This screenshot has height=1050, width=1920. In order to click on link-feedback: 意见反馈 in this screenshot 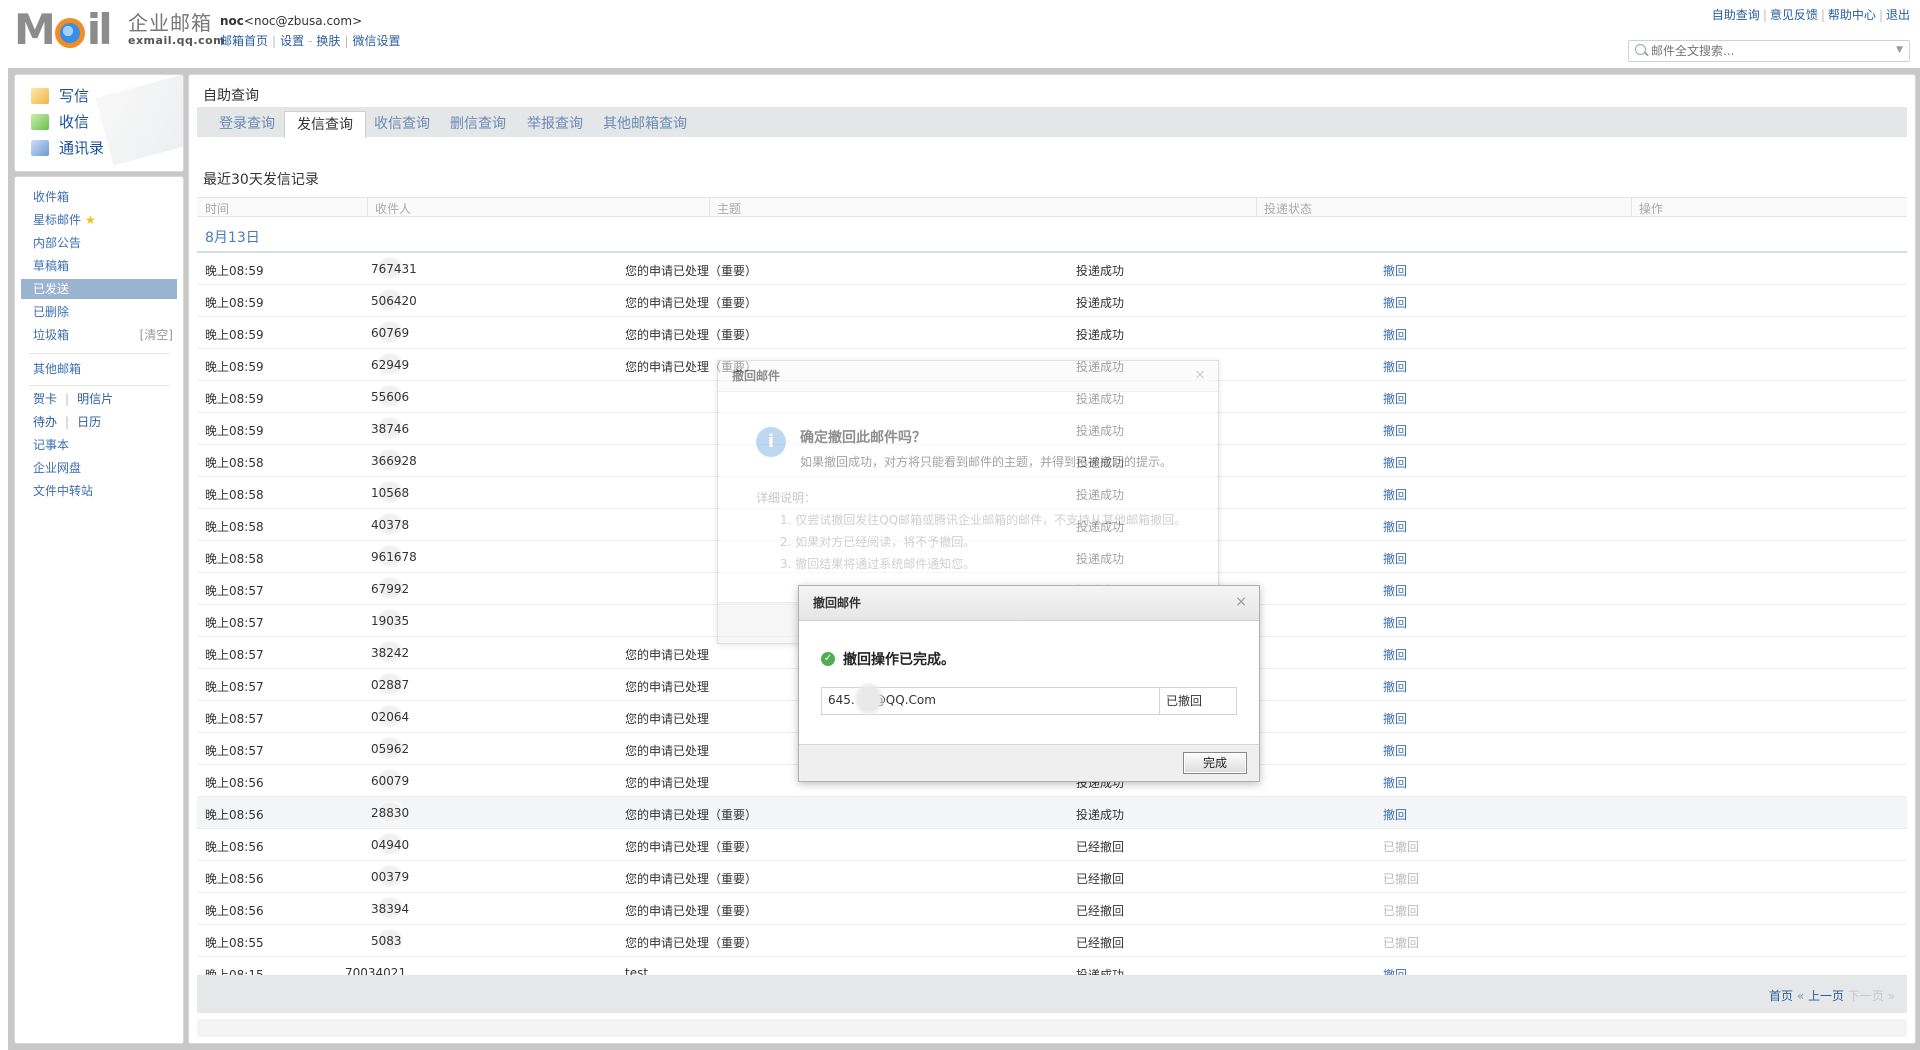, I will do `click(1794, 15)`.